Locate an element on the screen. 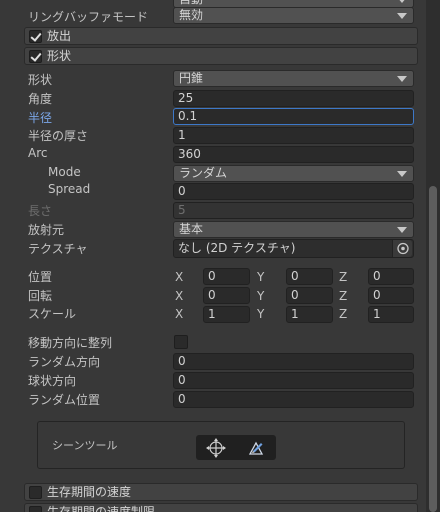  rotation-z-axis: Z is located at coordinates (343, 296).